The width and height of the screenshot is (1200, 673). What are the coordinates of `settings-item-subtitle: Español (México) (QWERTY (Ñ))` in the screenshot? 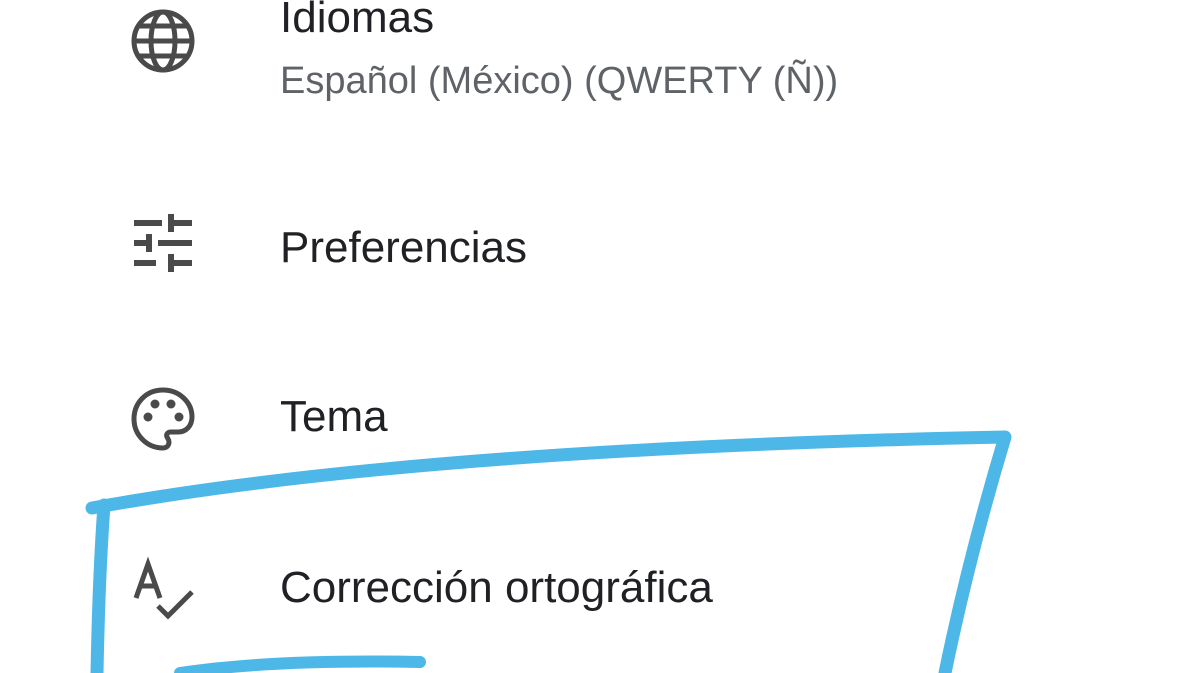 It's located at (559, 81).